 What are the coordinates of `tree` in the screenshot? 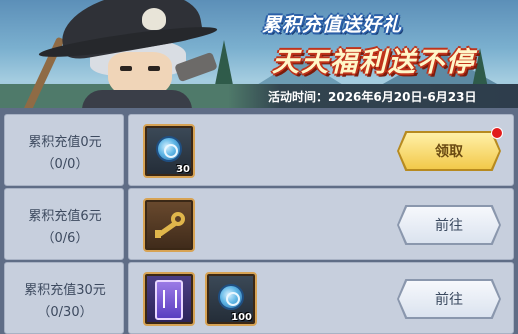 It's located at (224, 65).